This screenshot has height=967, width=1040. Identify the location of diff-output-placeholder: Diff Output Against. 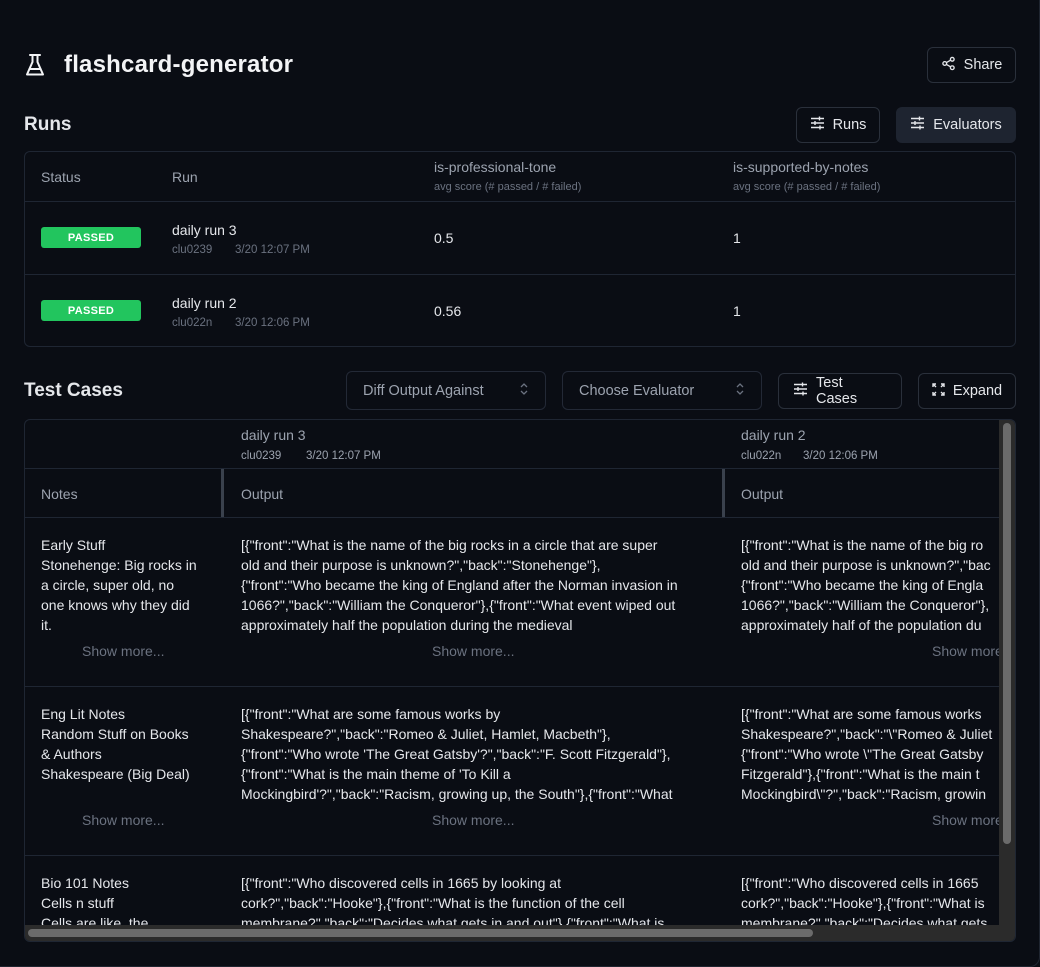
(423, 390).